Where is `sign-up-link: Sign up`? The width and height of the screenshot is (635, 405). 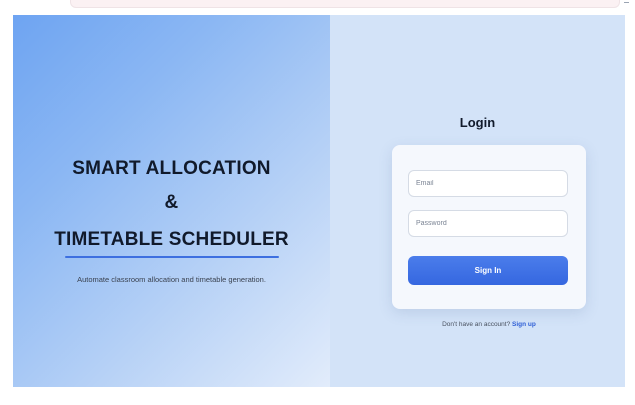 sign-up-link: Sign up is located at coordinates (524, 324).